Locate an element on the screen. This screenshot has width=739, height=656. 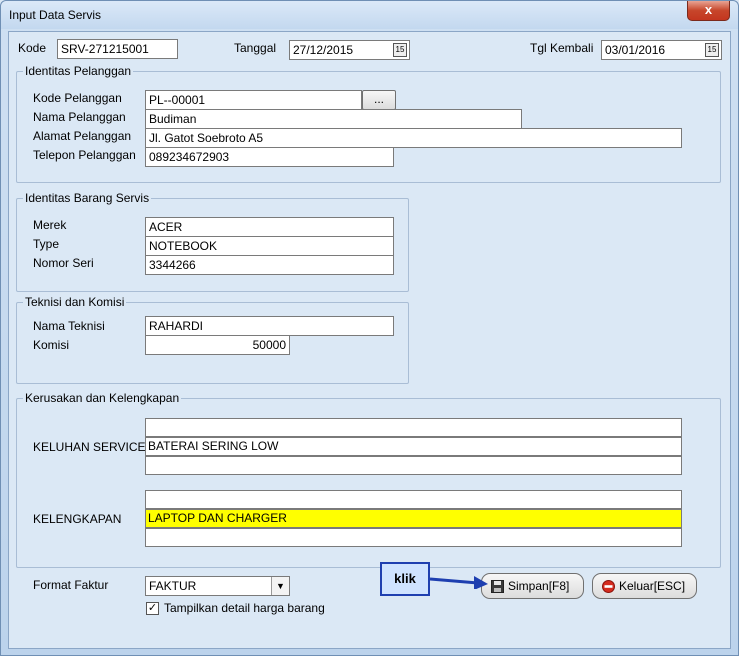
tgl-kembali-value: 03/01/2016 is located at coordinates (635, 50).